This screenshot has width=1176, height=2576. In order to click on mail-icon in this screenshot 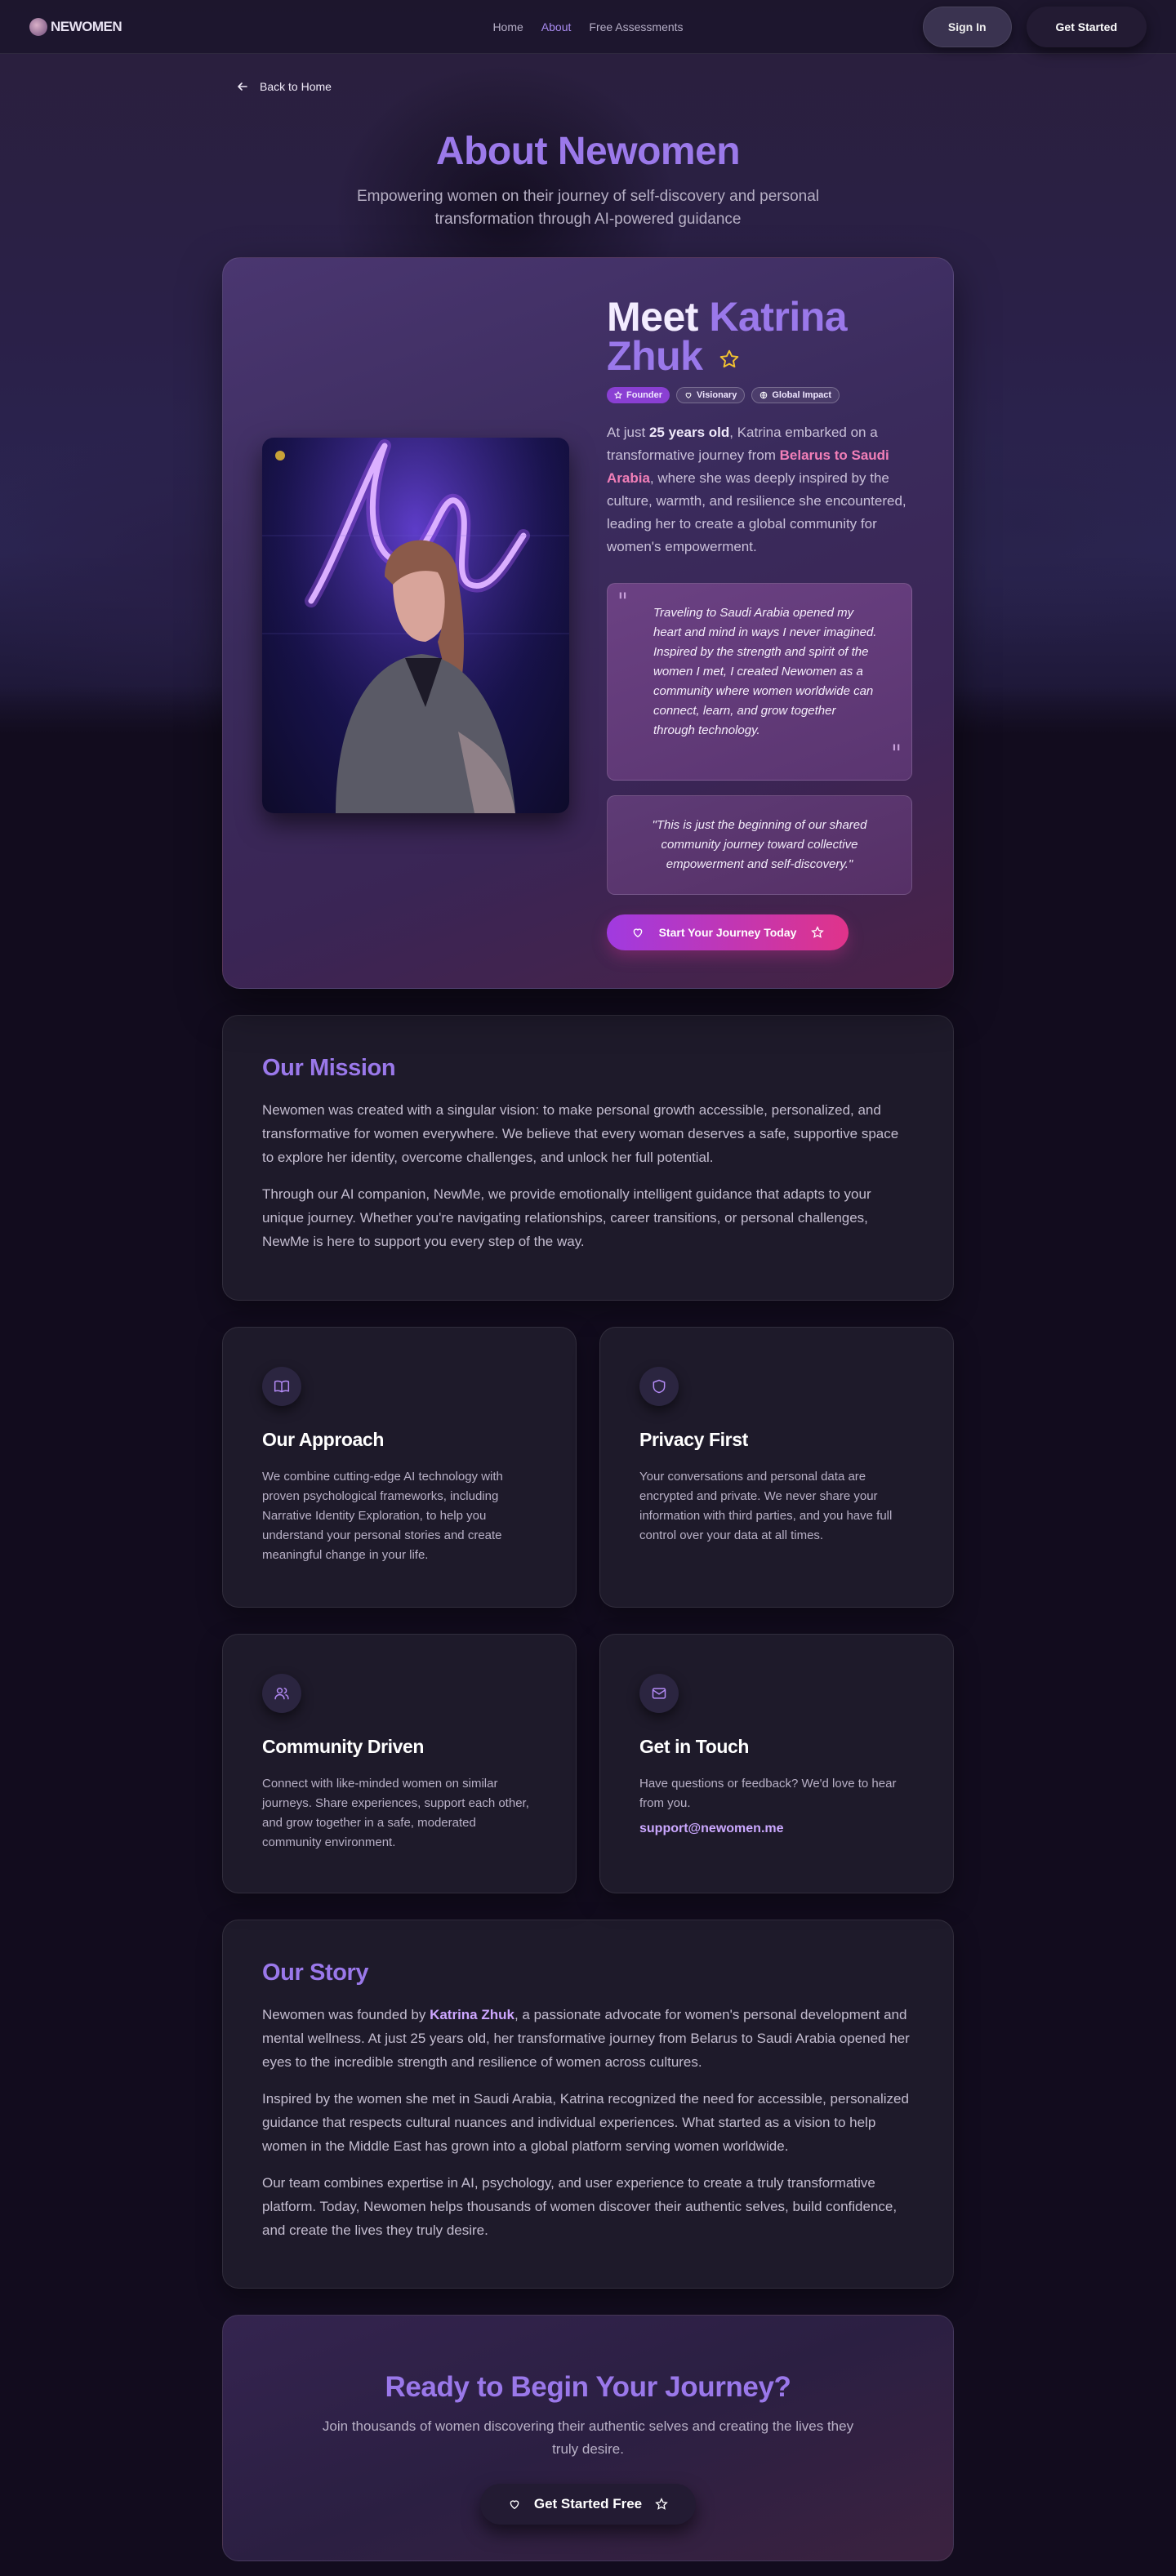, I will do `click(659, 1693)`.